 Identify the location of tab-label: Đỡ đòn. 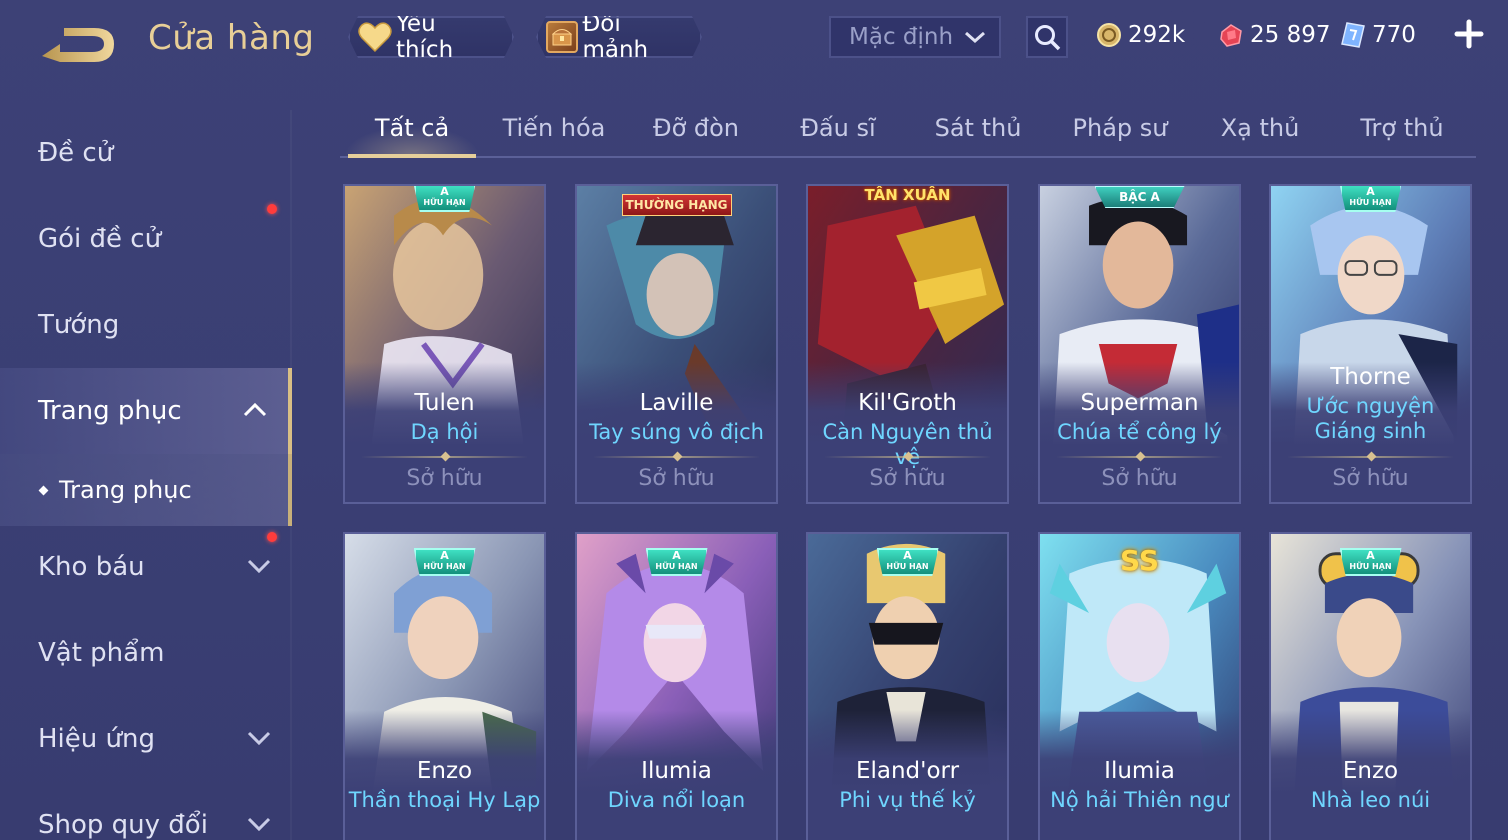
(696, 128).